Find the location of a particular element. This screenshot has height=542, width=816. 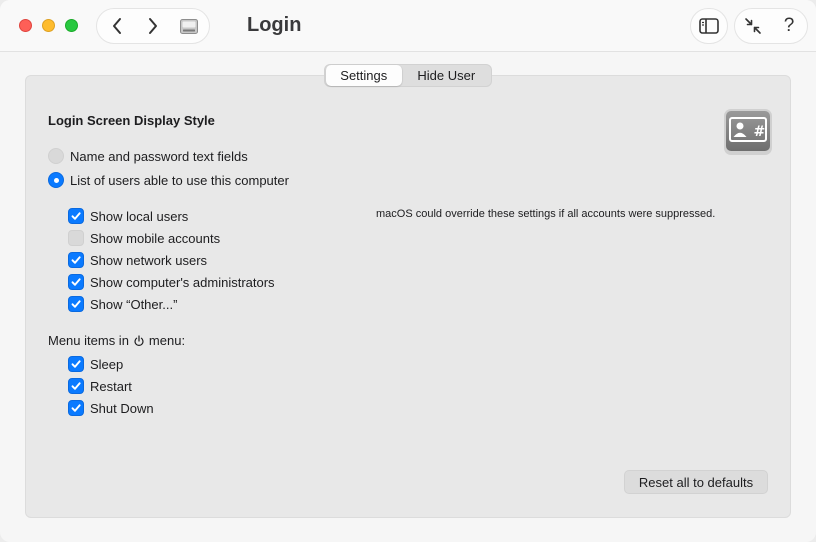

collapse-button is located at coordinates (753, 26).